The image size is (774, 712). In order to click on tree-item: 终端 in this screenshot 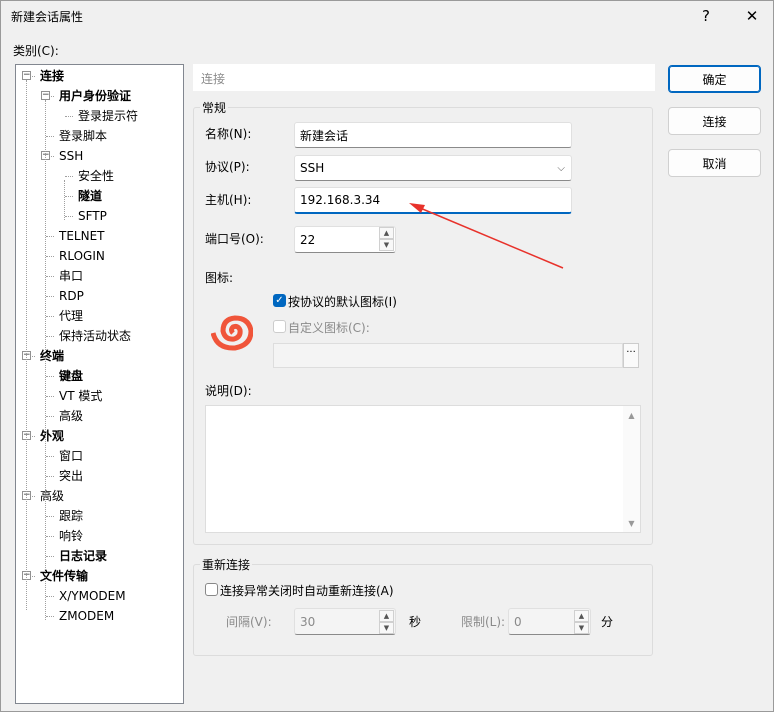, I will do `click(52, 356)`.